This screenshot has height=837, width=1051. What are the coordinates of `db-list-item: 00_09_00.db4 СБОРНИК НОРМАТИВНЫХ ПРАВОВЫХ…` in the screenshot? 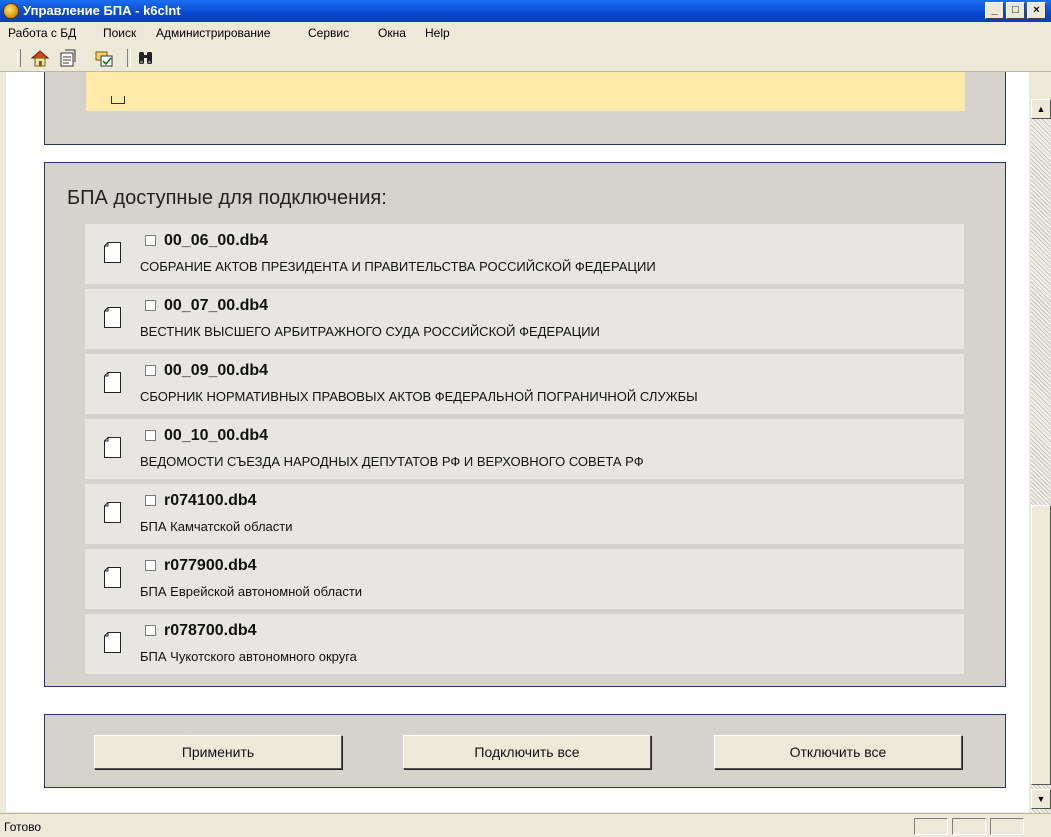 It's located at (524, 384).